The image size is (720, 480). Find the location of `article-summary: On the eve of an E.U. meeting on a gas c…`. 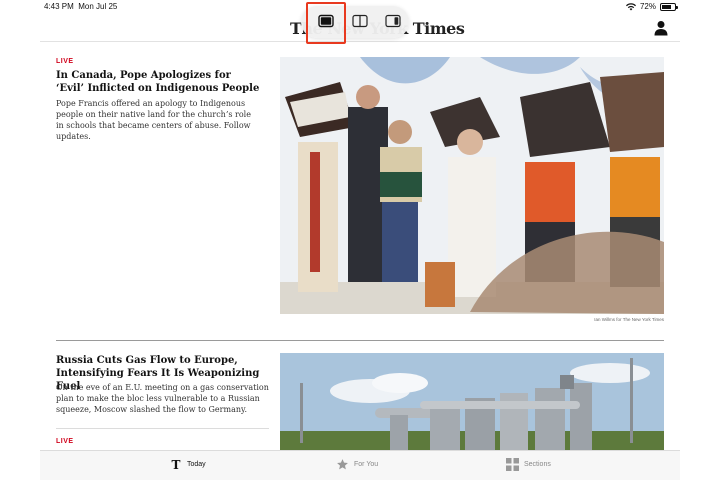

article-summary: On the eve of an E.U. meeting on a gas c… is located at coordinates (163, 398).